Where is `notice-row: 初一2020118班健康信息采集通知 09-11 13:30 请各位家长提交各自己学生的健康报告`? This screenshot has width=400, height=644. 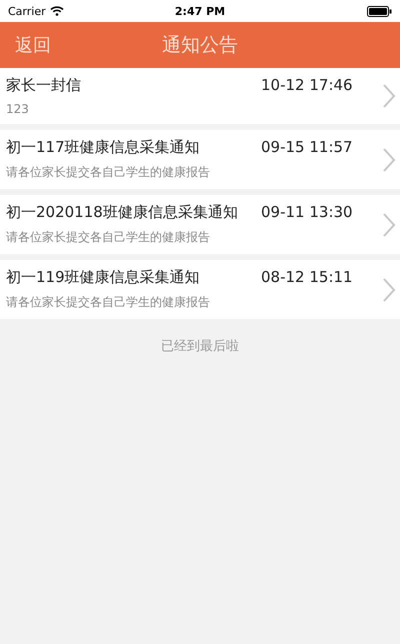 notice-row: 初一2020118班健康信息采集通知 09-11 13:30 请各位家长提交各自己学生的健康报告 is located at coordinates (200, 224).